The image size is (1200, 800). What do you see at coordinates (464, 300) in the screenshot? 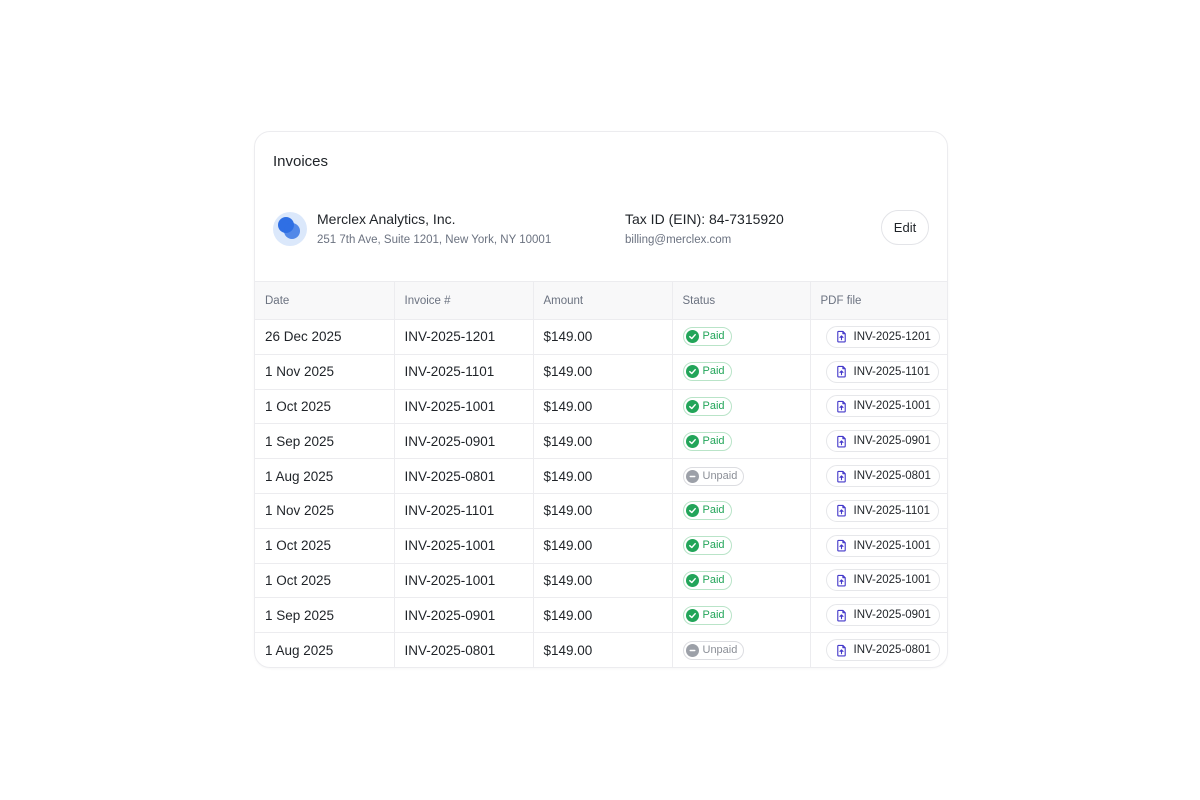
I see `column-header-invoice: Invoice #` at bounding box center [464, 300].